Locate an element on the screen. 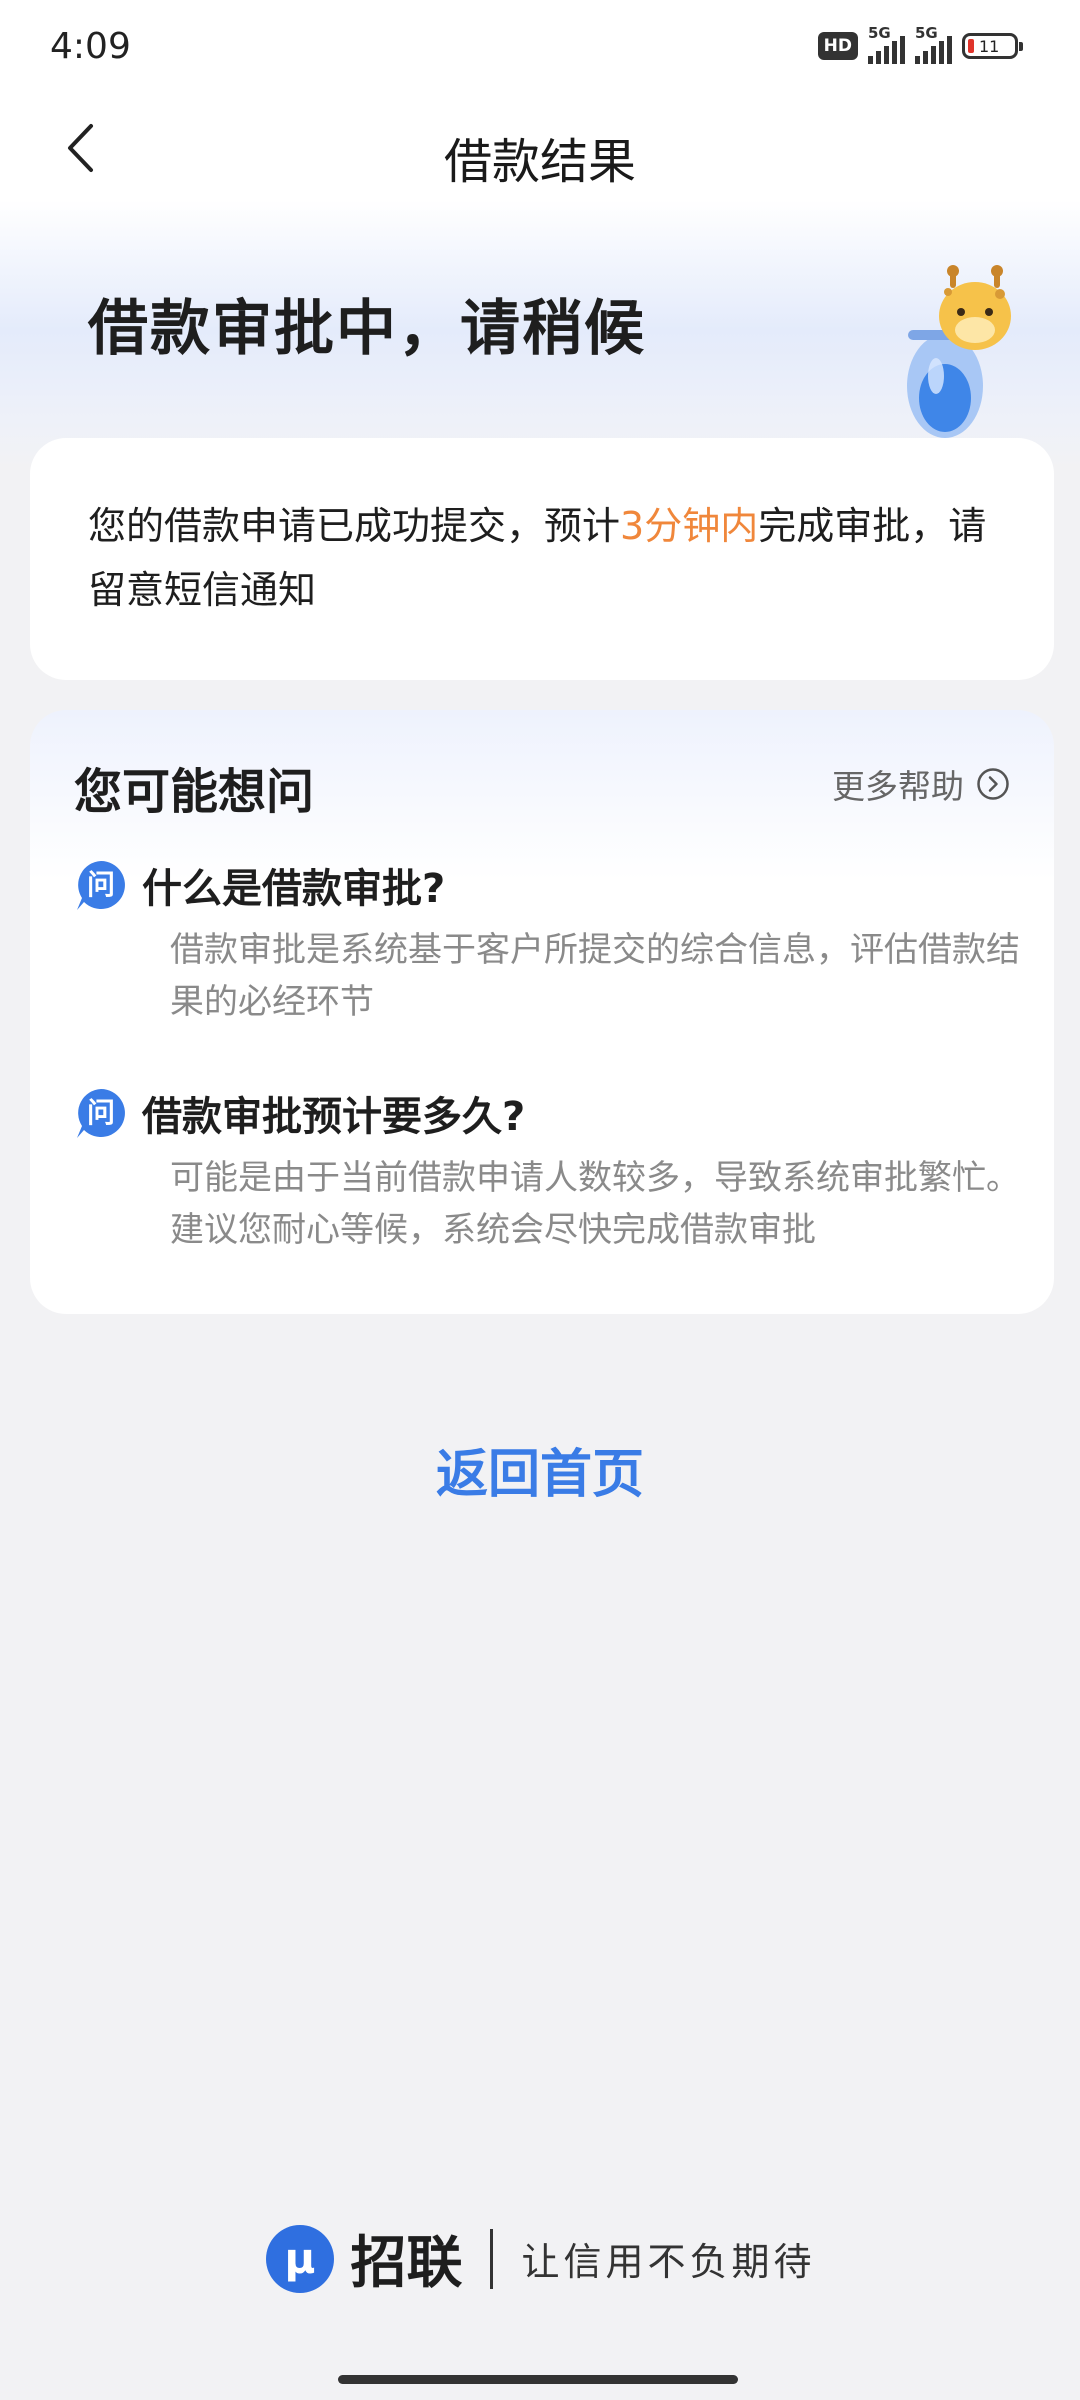  page-title: 借款结果 is located at coordinates (539, 162).